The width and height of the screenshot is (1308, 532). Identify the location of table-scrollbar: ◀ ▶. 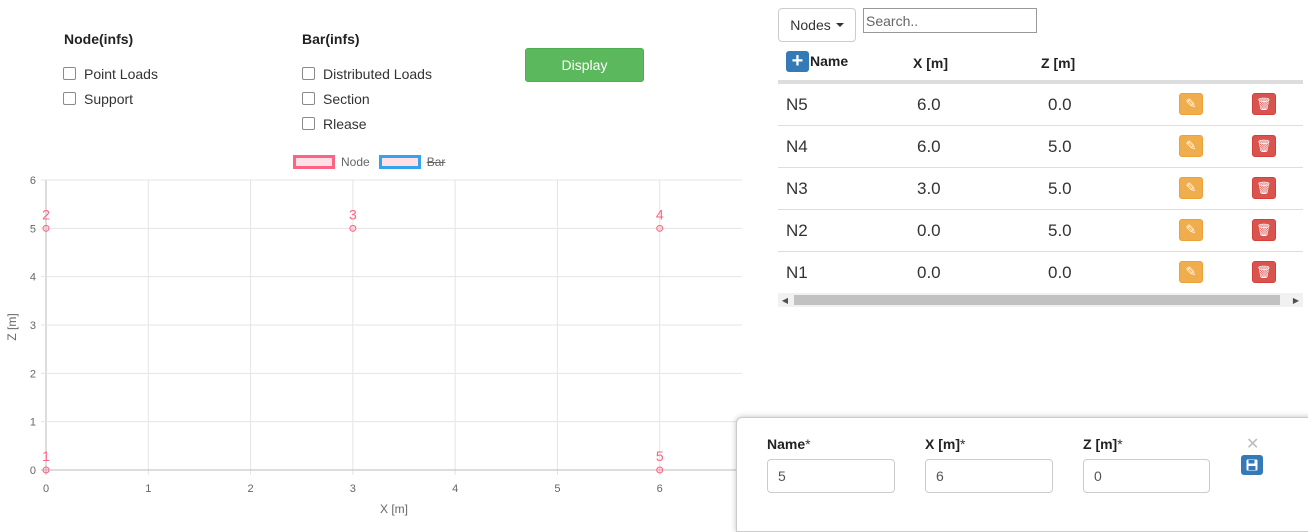
(1040, 300).